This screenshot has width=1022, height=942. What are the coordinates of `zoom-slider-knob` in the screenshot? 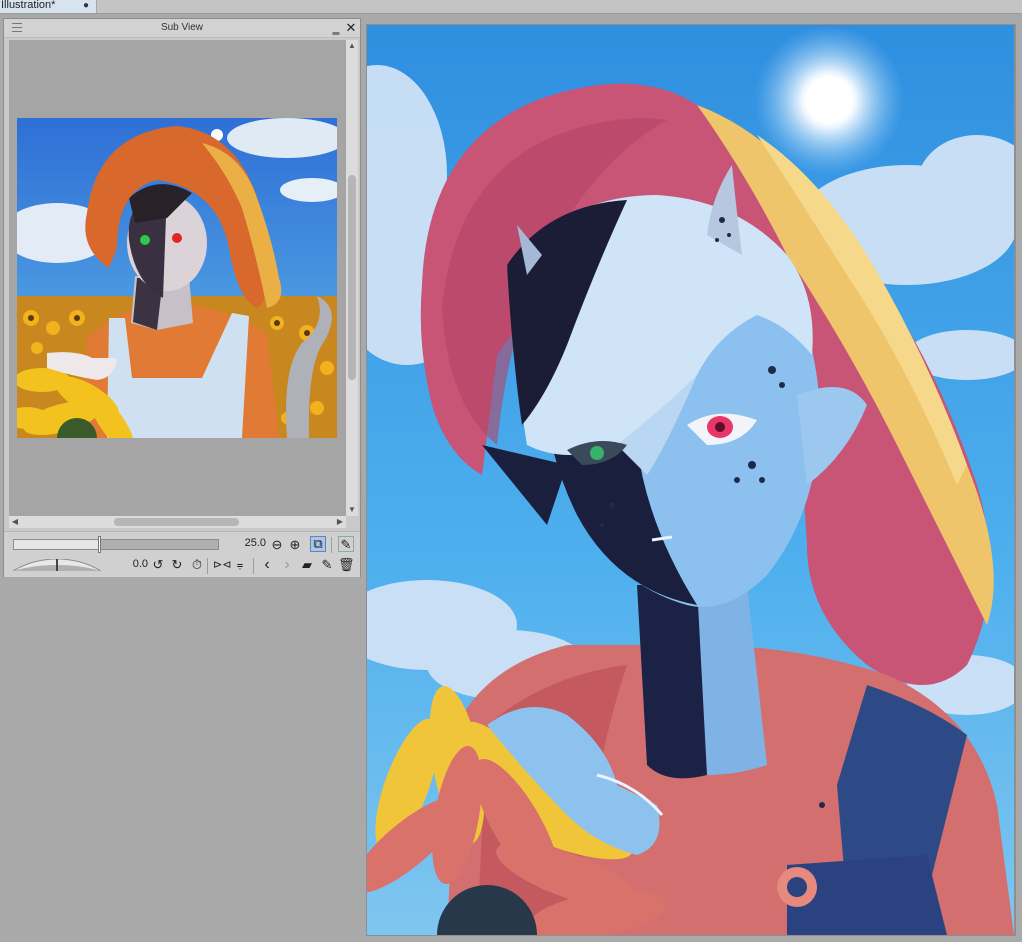 It's located at (99, 544).